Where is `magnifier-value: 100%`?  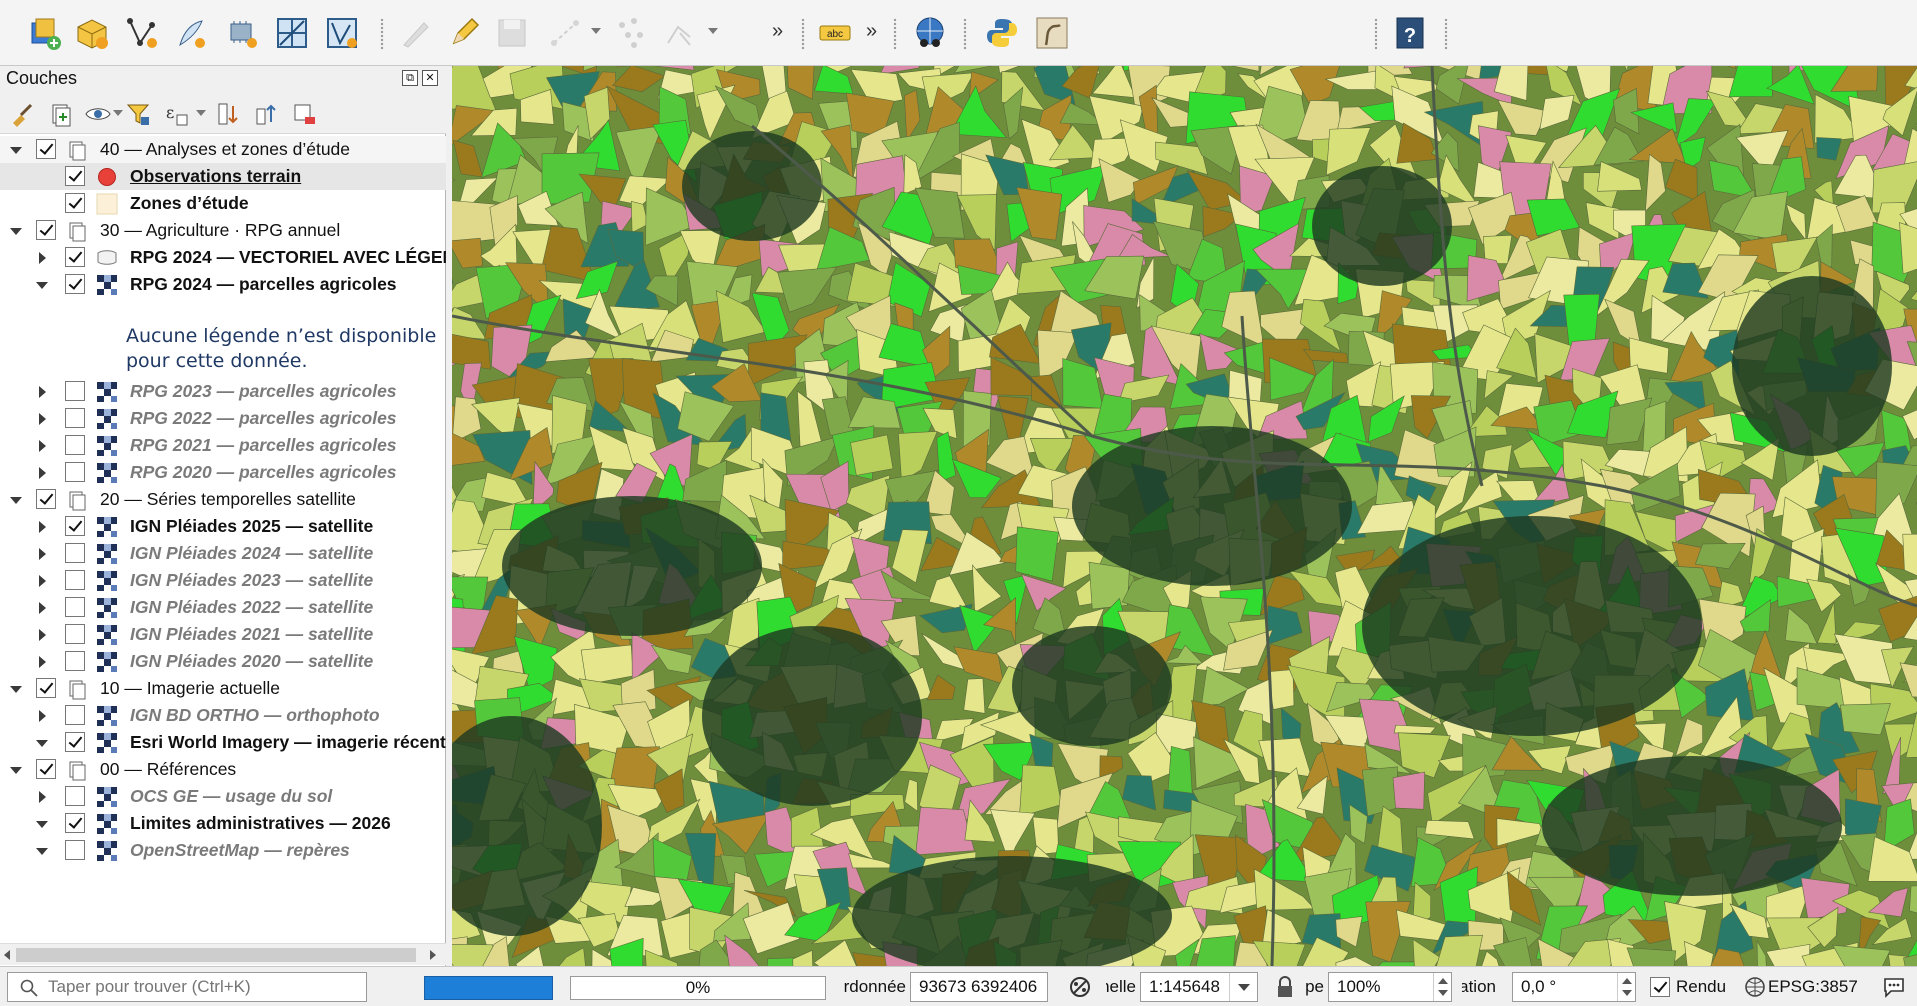 magnifier-value: 100% is located at coordinates (1358, 986).